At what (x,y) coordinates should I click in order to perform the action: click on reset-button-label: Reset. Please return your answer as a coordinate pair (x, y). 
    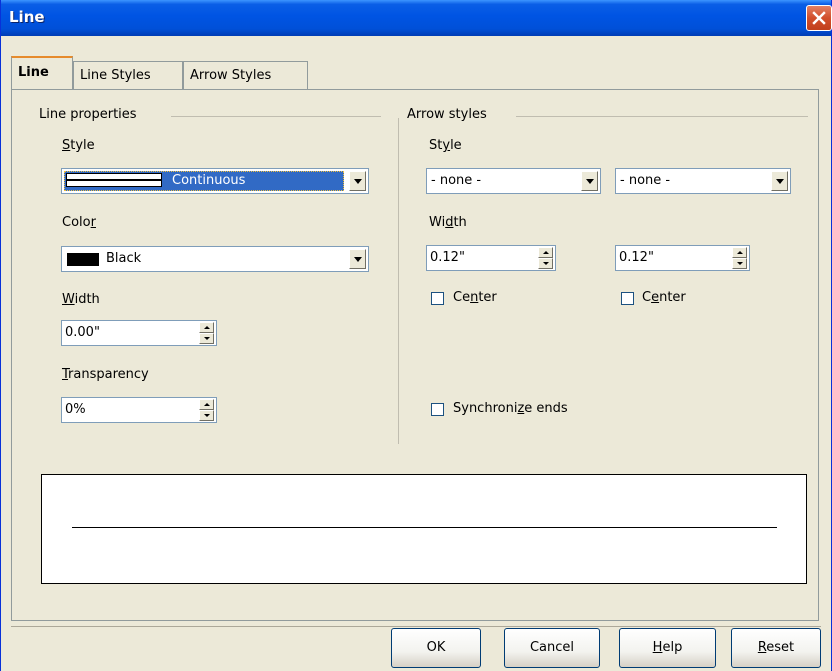
    Looking at the image, I should click on (776, 647).